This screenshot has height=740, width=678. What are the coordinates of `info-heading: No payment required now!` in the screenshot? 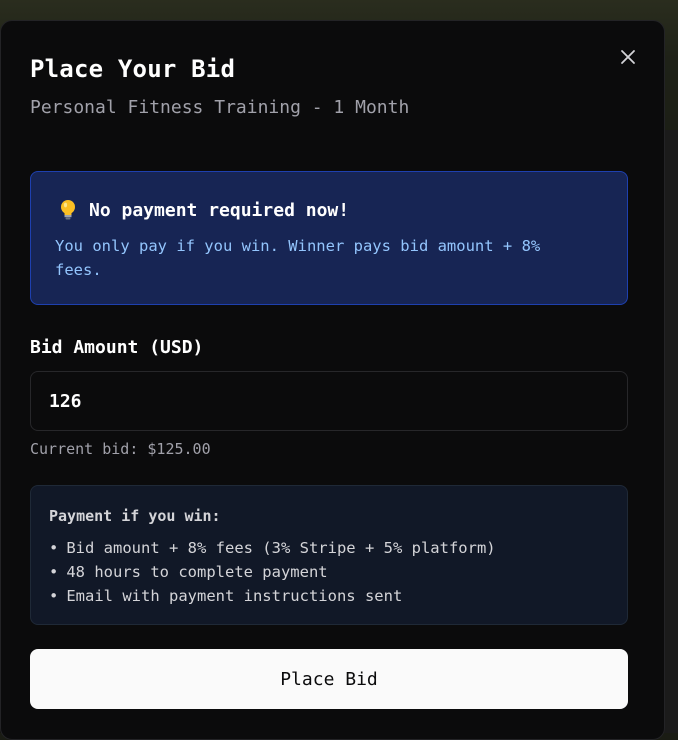 It's located at (219, 210).